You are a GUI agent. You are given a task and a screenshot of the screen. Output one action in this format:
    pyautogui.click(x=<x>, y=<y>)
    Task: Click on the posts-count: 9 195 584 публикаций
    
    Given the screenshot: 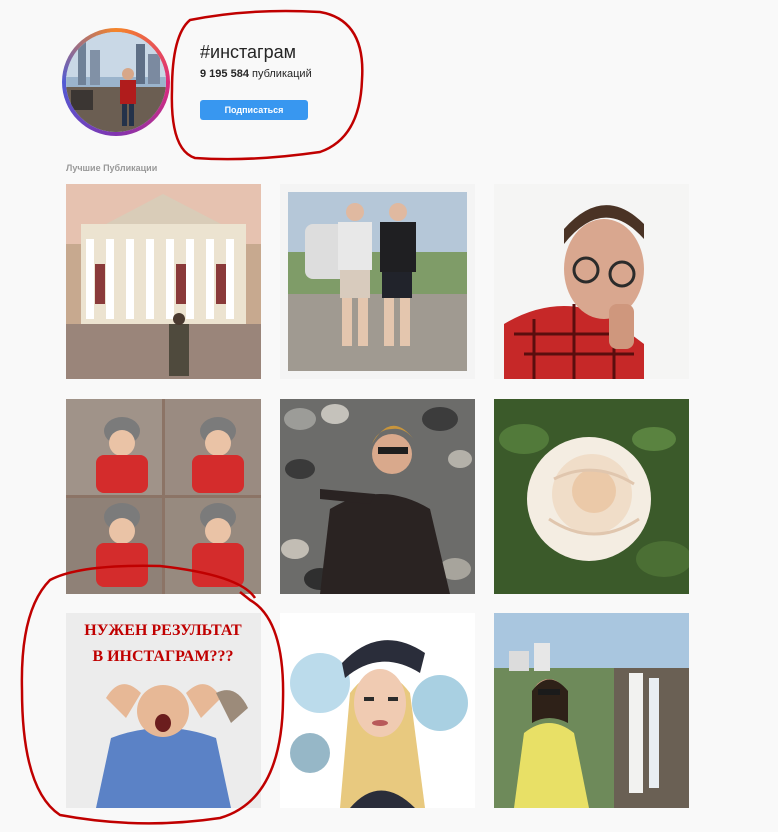 What is the action you would take?
    pyautogui.click(x=256, y=74)
    